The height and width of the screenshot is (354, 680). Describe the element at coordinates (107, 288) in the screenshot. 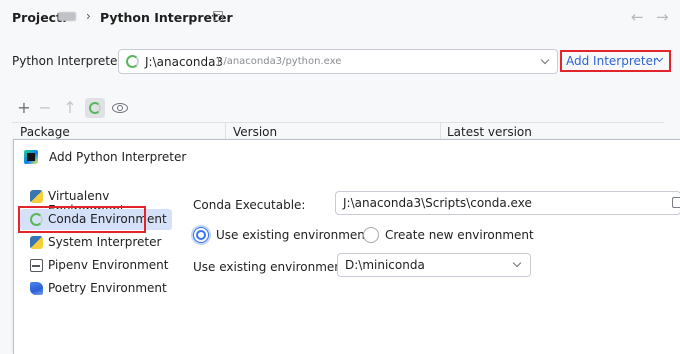

I see `sidebar-item-label: Poetry Environment` at that location.